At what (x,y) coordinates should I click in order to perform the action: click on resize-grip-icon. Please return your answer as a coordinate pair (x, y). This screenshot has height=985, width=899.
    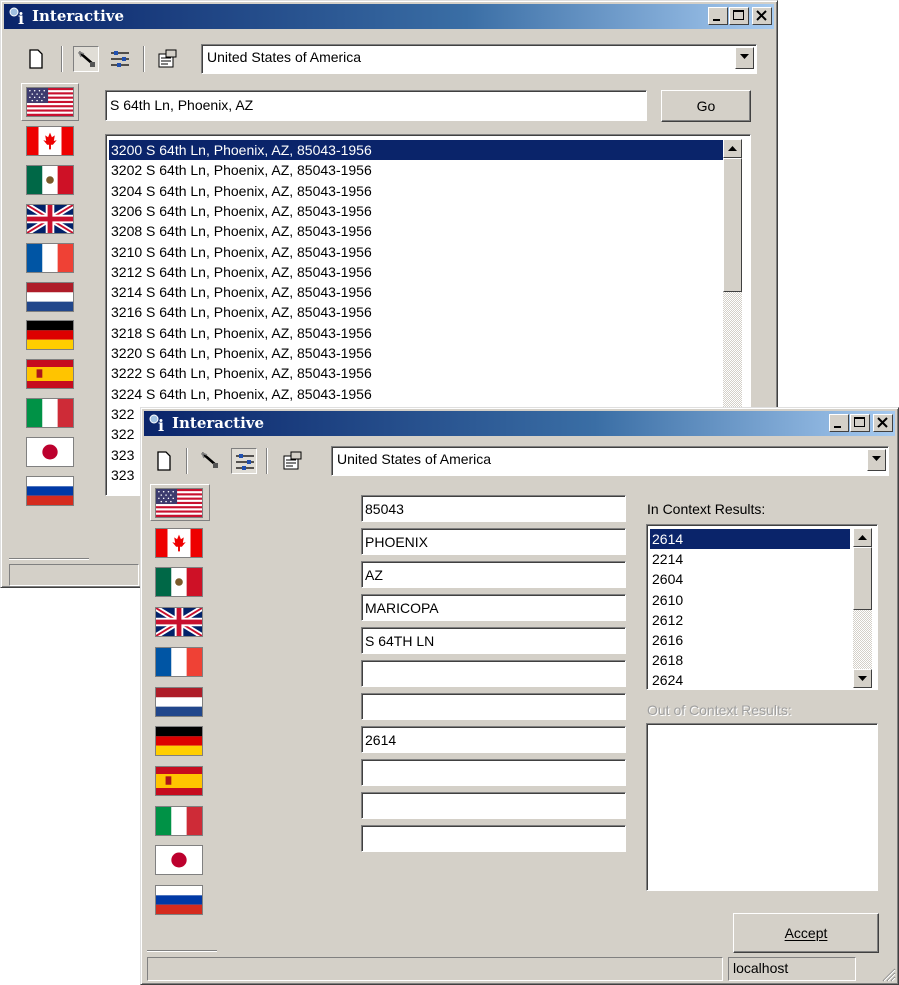
    Looking at the image, I should click on (887, 973).